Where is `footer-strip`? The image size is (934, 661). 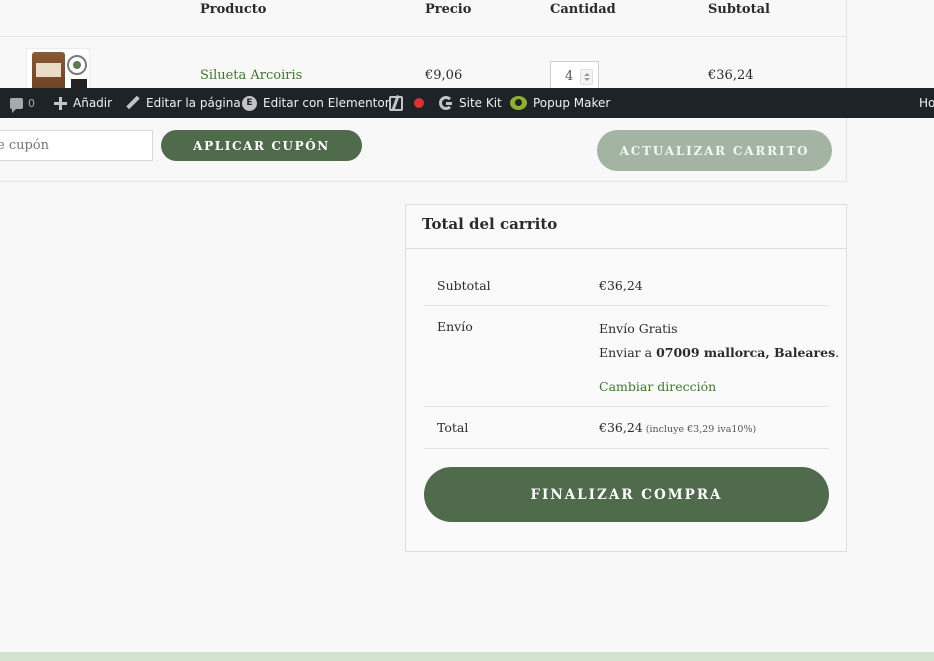
footer-strip is located at coordinates (467, 656).